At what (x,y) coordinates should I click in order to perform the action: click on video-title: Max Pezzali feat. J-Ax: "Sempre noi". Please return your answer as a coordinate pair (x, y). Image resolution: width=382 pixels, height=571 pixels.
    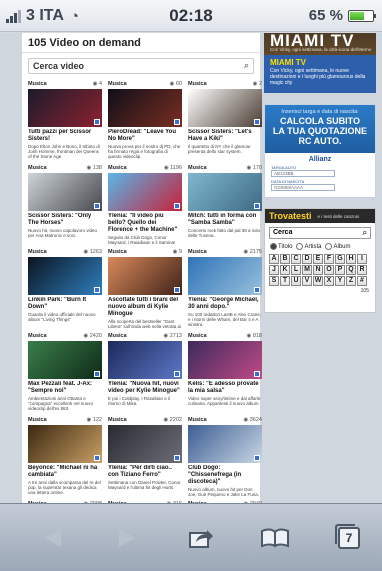
    Looking at the image, I should click on (65, 388).